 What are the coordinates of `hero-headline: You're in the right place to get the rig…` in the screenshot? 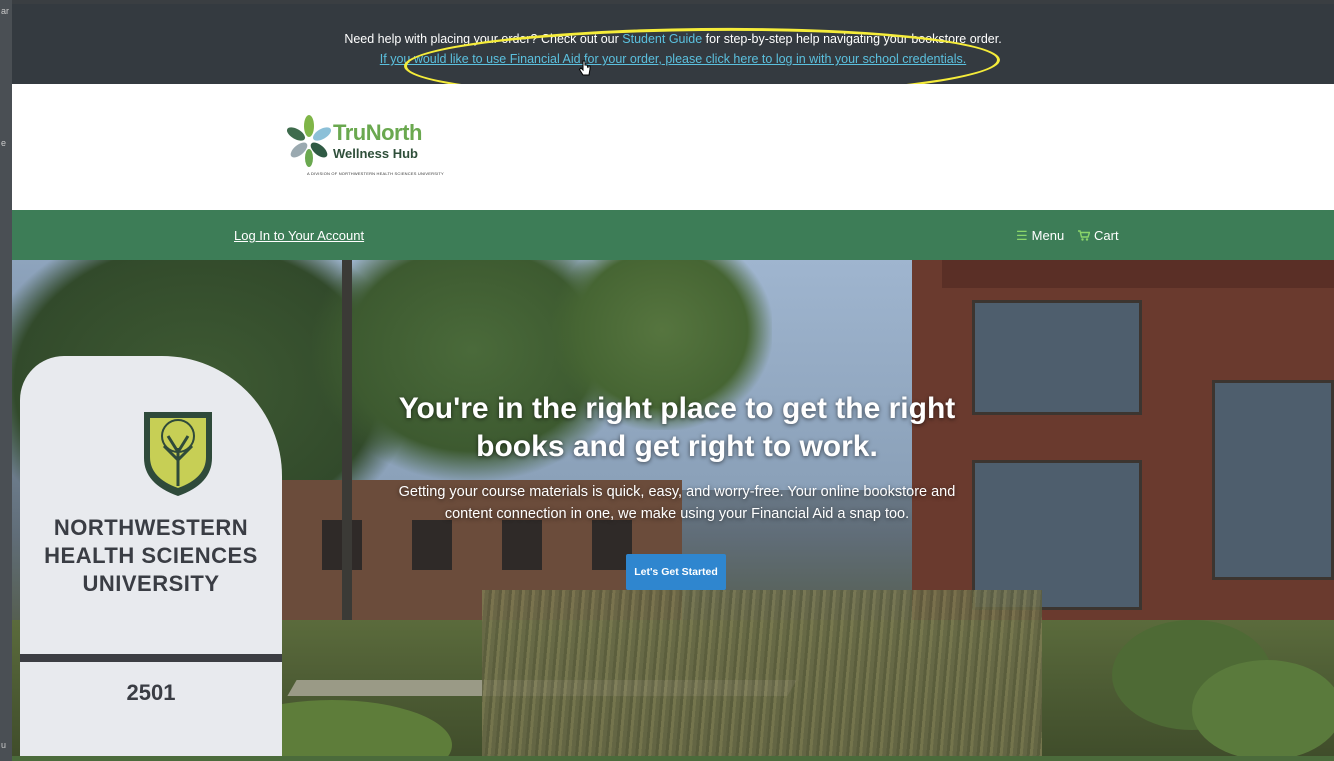 It's located at (677, 427).